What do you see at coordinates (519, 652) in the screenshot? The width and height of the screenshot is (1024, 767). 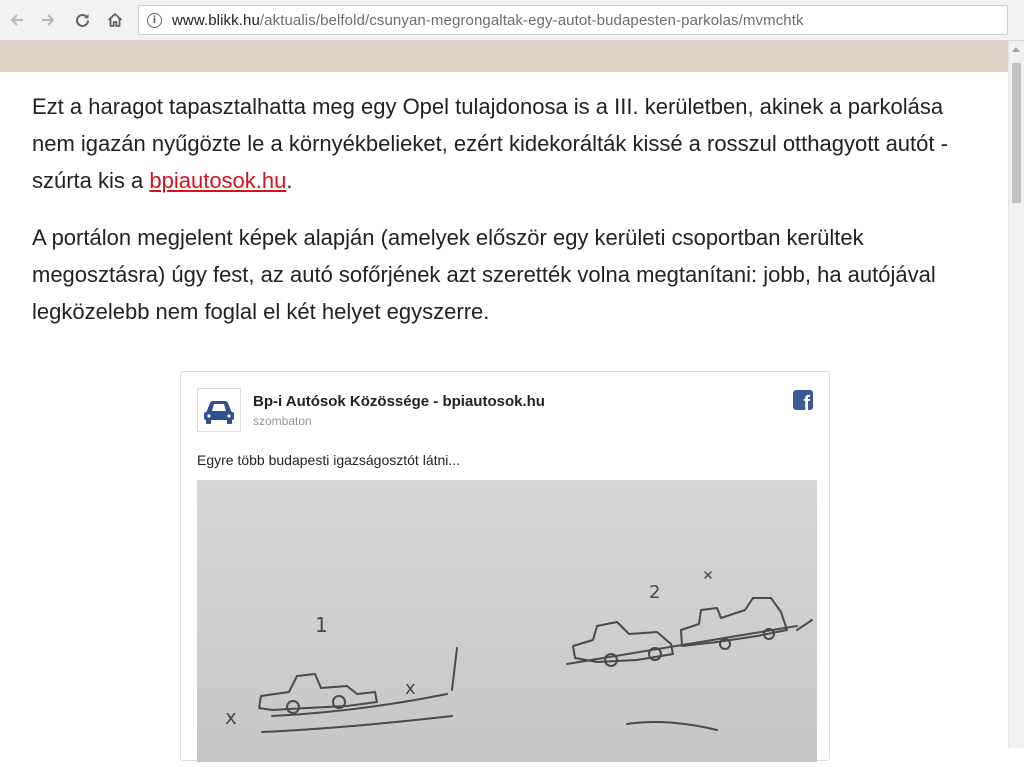 I see `sketch-drawing: 1 2 x x` at bounding box center [519, 652].